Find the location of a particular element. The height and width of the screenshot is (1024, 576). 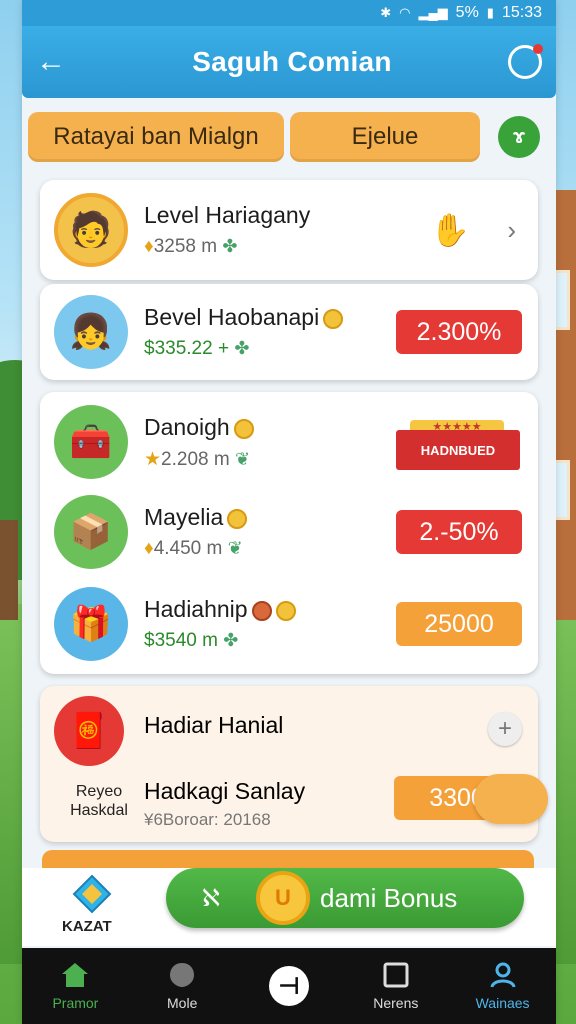

app-bar: ← Saguh Comian is located at coordinates (289, 62).